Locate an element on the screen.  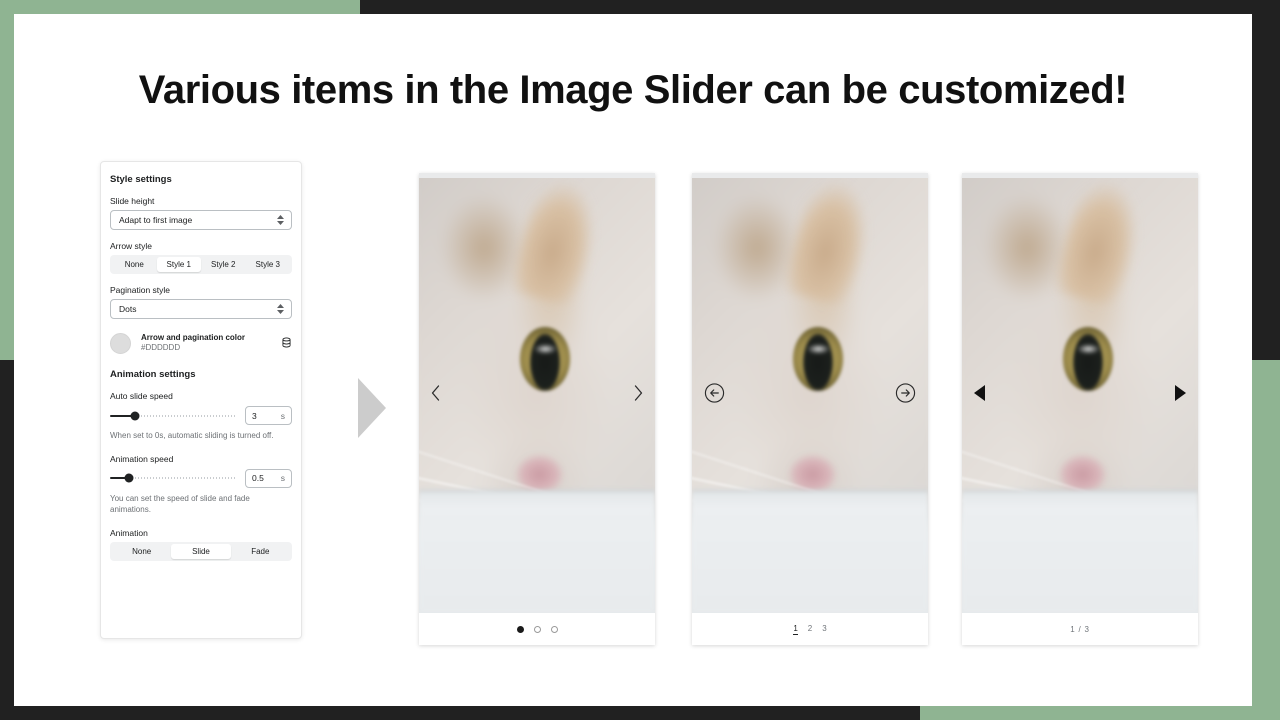
animation-settings-heading: Animation settings is located at coordinates (153, 374).